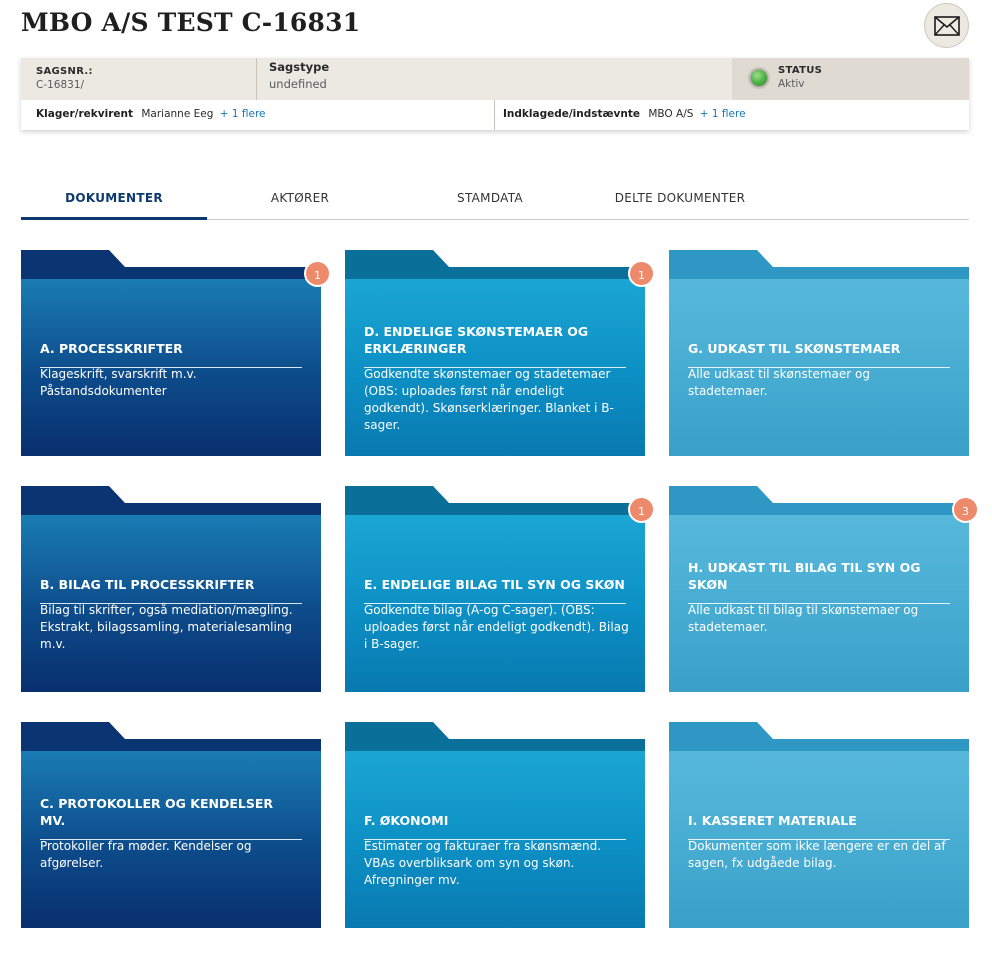  I want to click on respondent-name: MBO A/S, so click(671, 114).